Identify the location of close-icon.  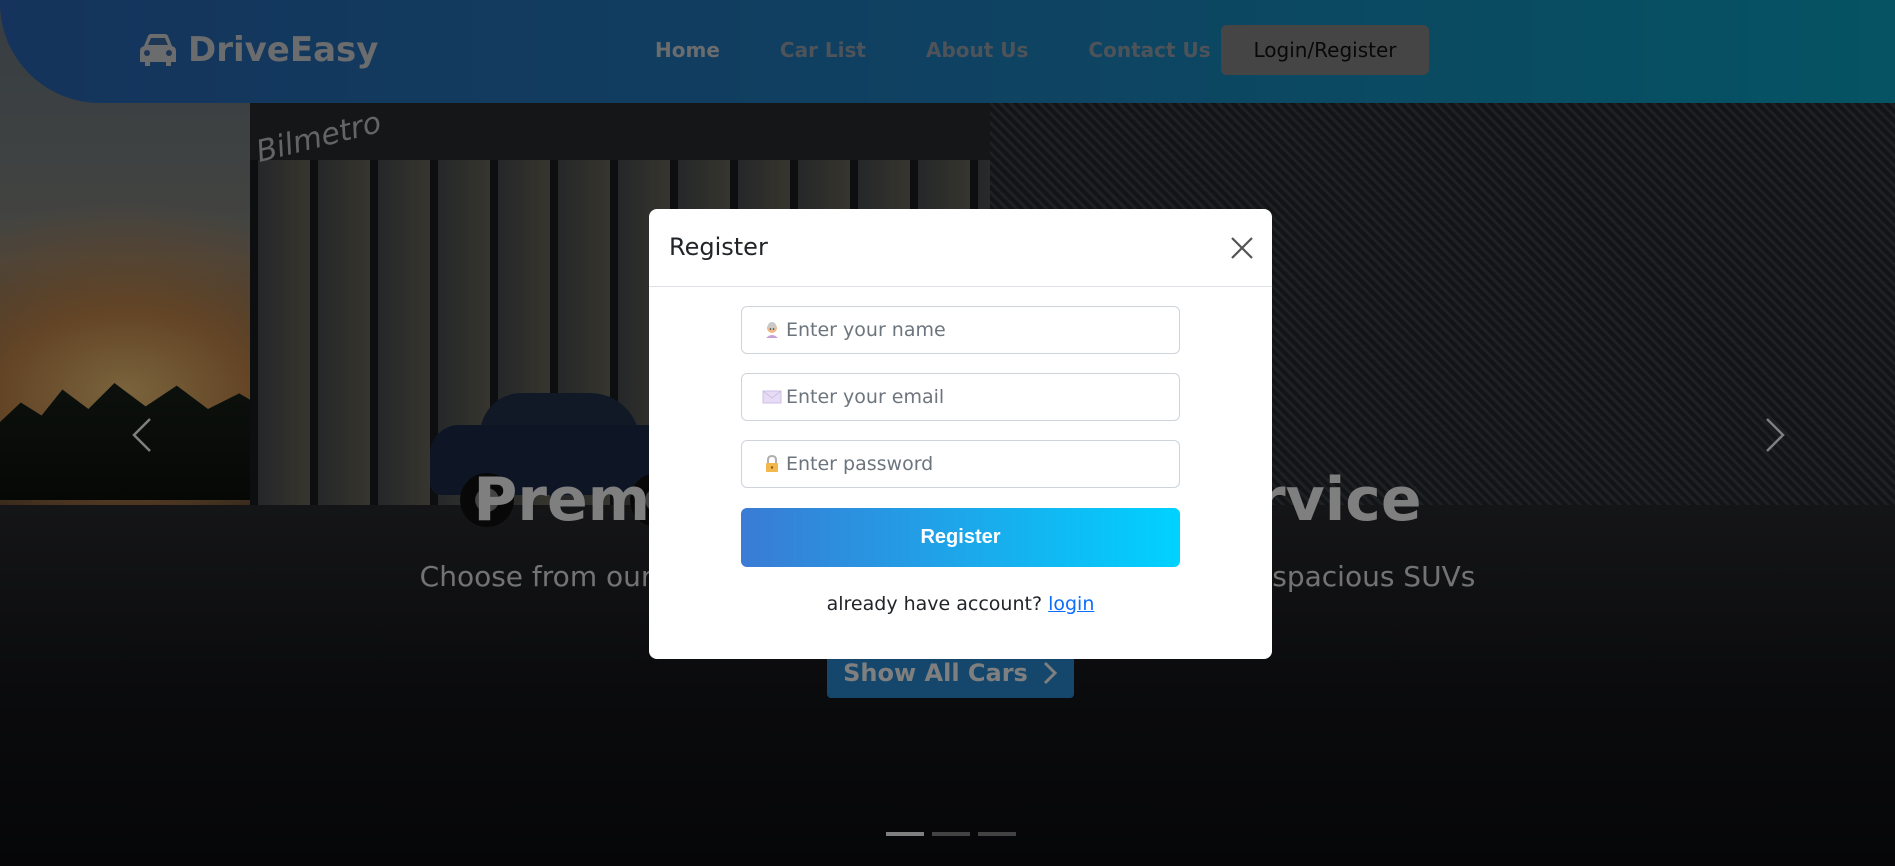
(1242, 248).